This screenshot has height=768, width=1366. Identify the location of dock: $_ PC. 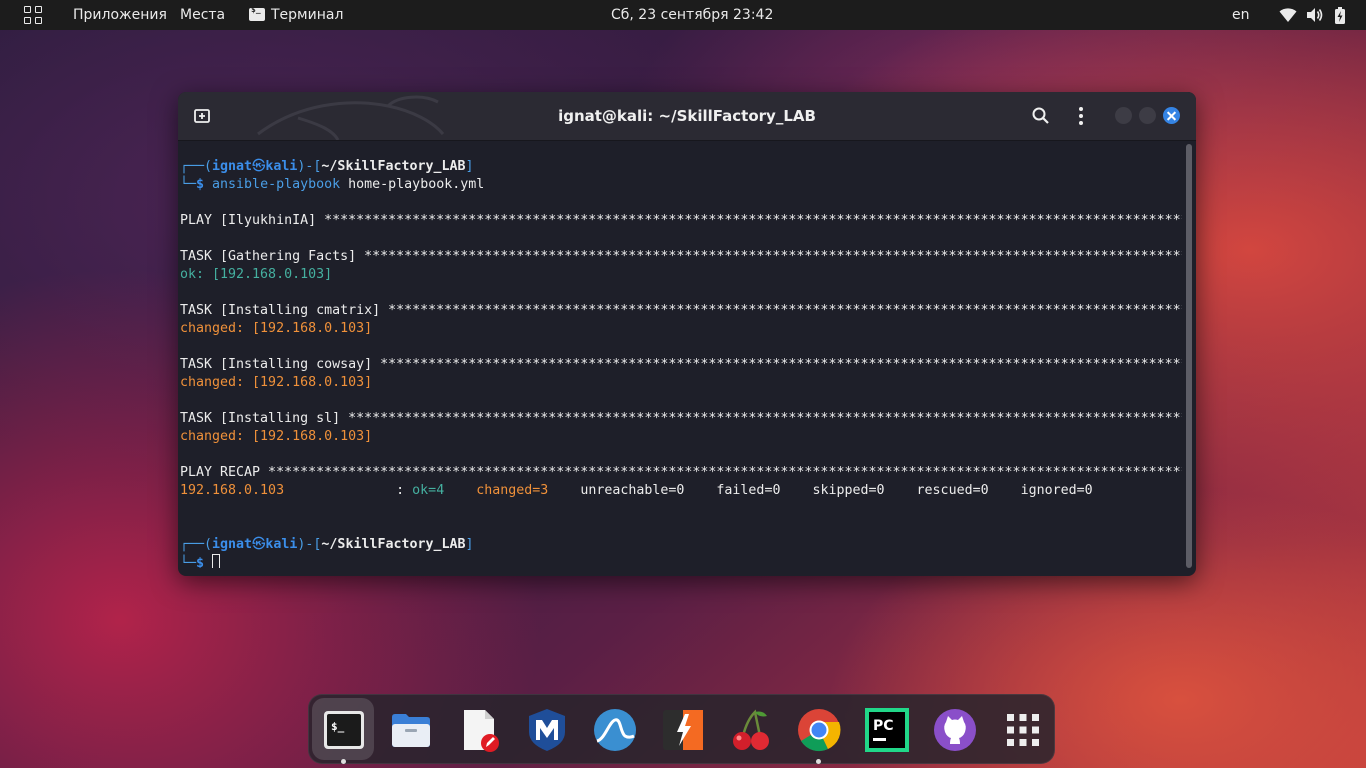
(681, 729).